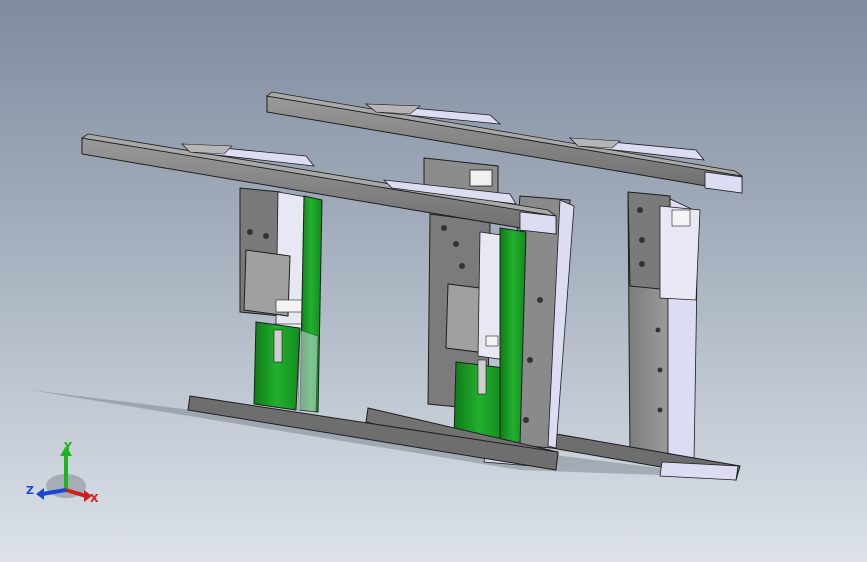  What do you see at coordinates (94, 498) in the screenshot?
I see `x-axis-label: X` at bounding box center [94, 498].